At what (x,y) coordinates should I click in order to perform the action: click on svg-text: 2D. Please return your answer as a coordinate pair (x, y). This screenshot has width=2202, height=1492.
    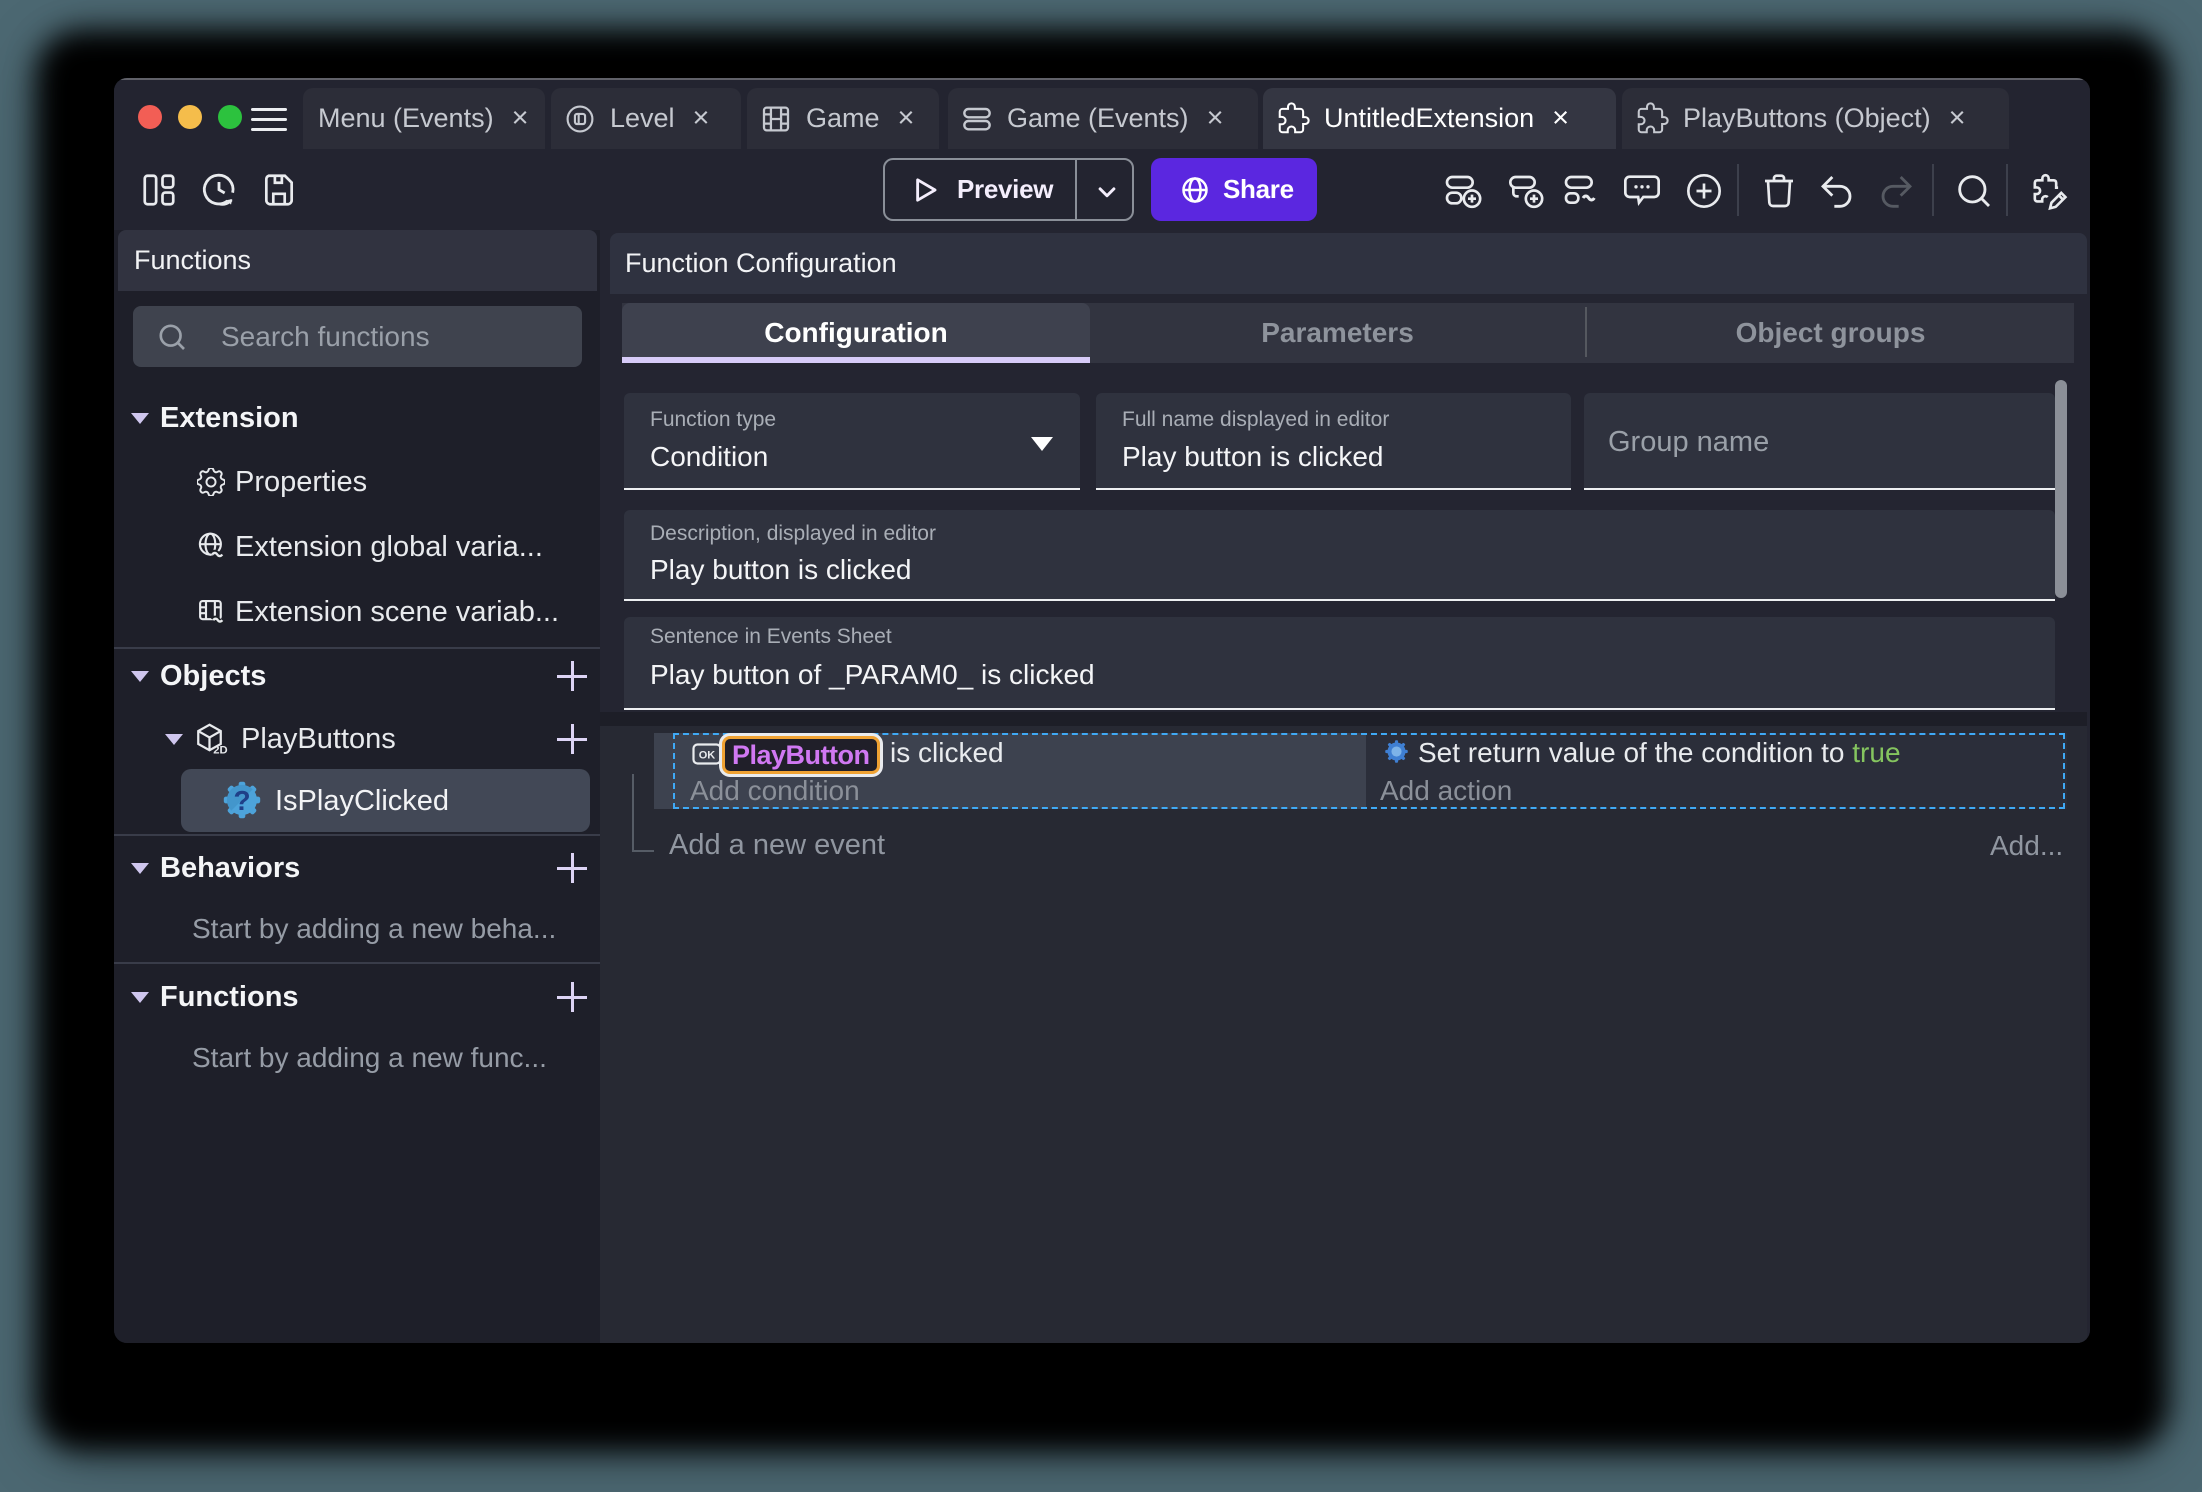
    Looking at the image, I should click on (220, 750).